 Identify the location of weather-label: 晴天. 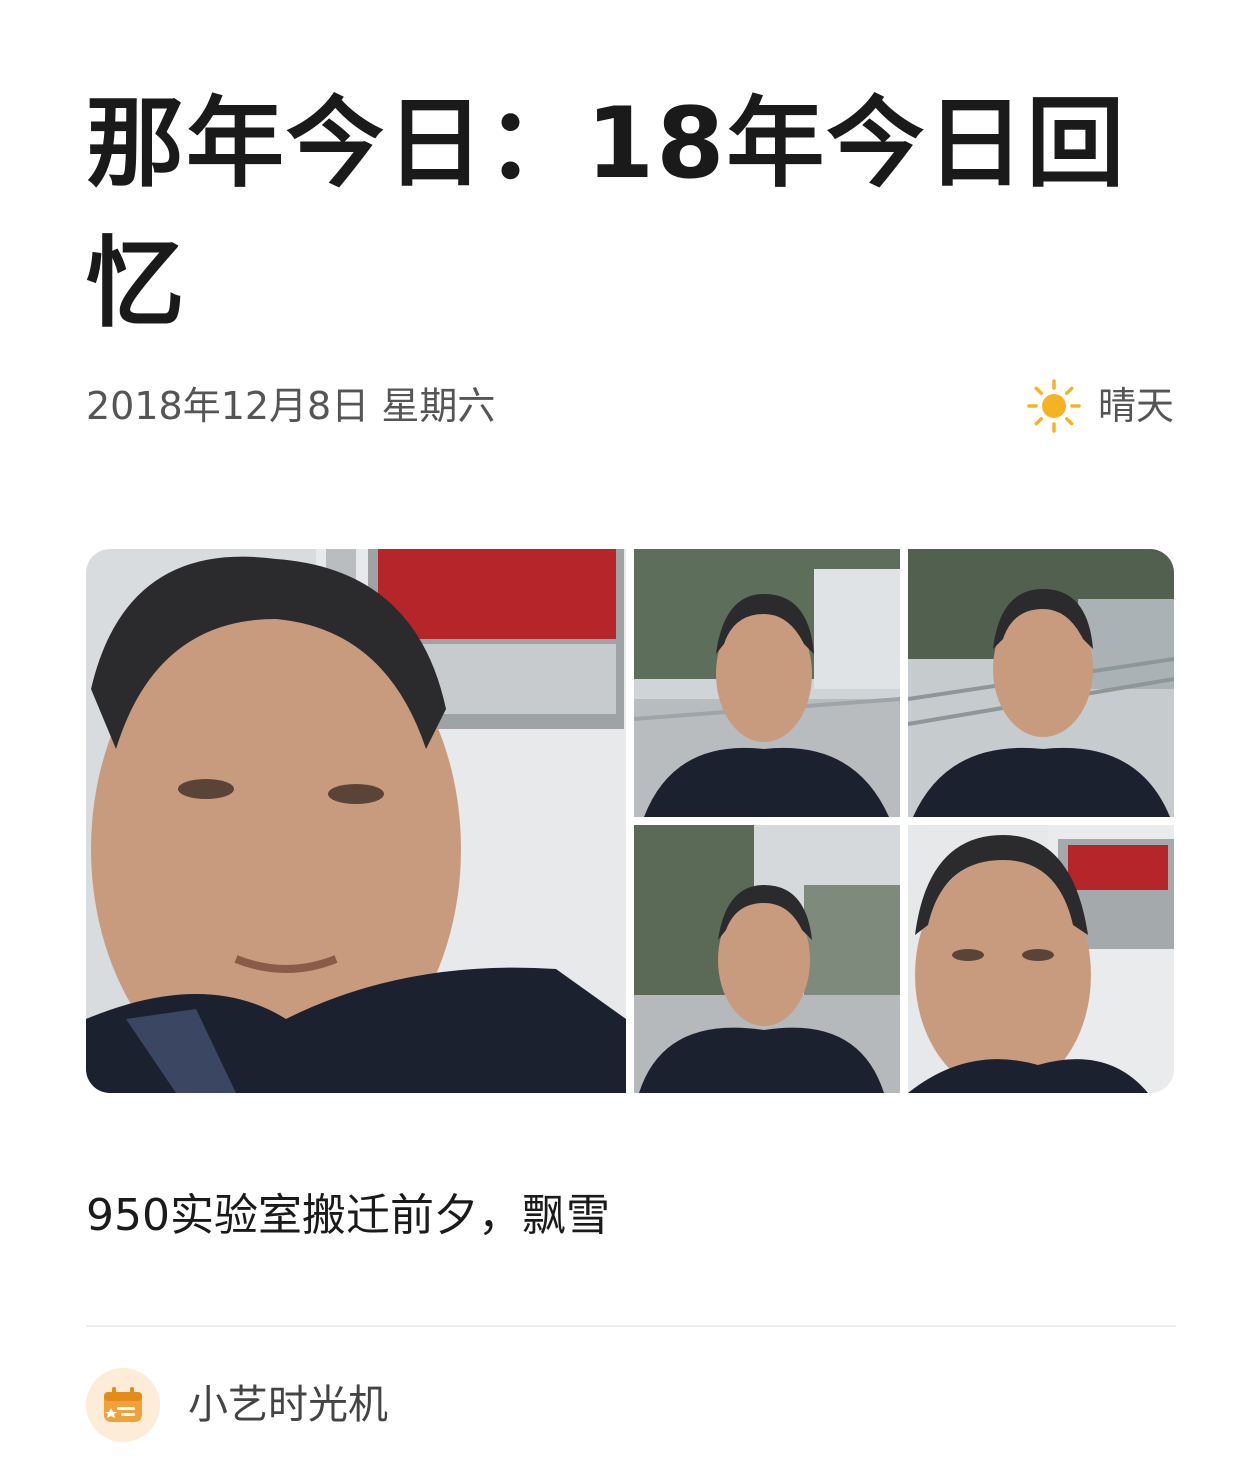
(1135, 406).